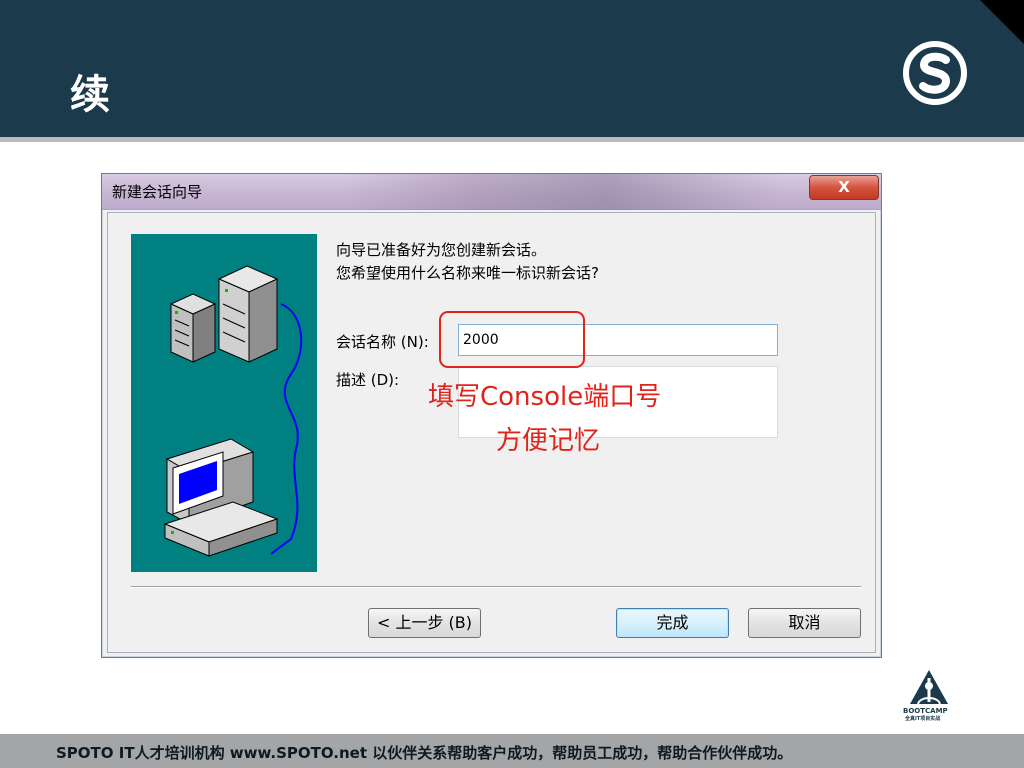 The image size is (1024, 768). I want to click on back-button: < 上一步 (B), so click(424, 623).